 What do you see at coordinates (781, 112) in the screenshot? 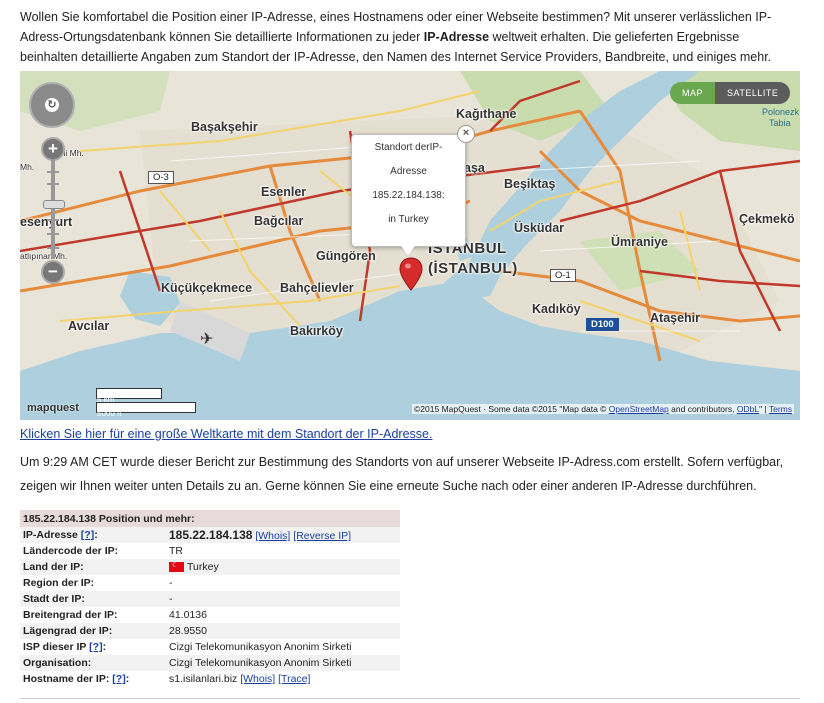
I see `map-label-polonezkoy: Polonezk` at bounding box center [781, 112].